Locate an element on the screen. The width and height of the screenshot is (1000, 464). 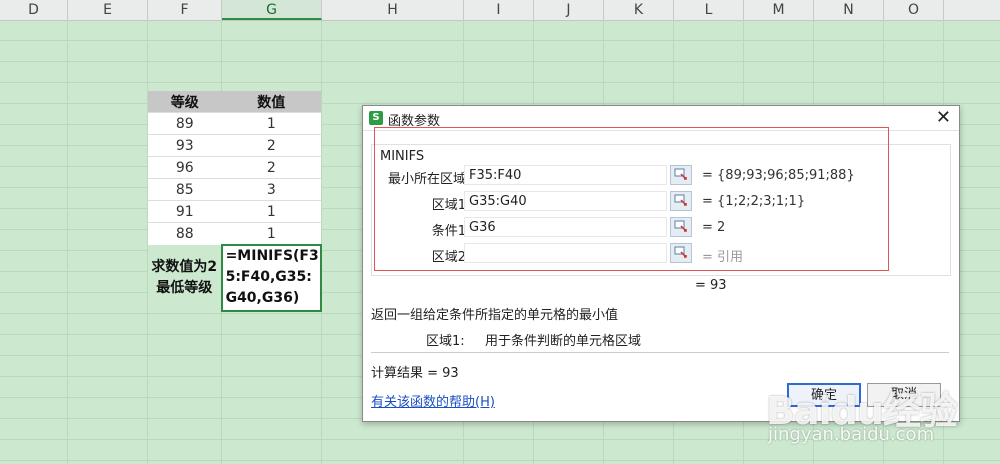
table-row: 85 3 is located at coordinates (234, 189).